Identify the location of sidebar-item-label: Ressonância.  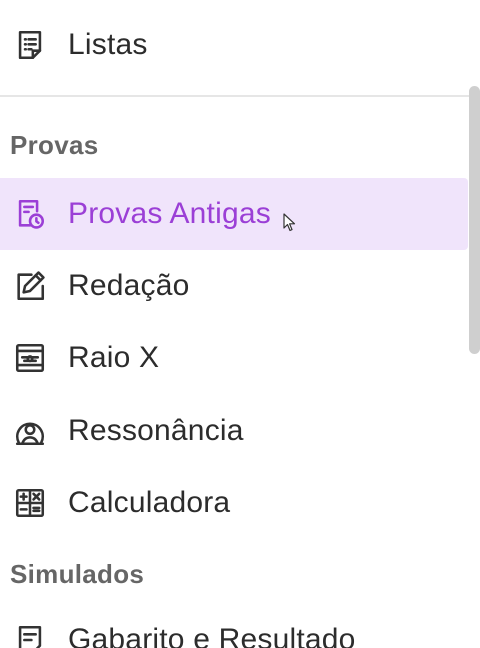
(156, 430).